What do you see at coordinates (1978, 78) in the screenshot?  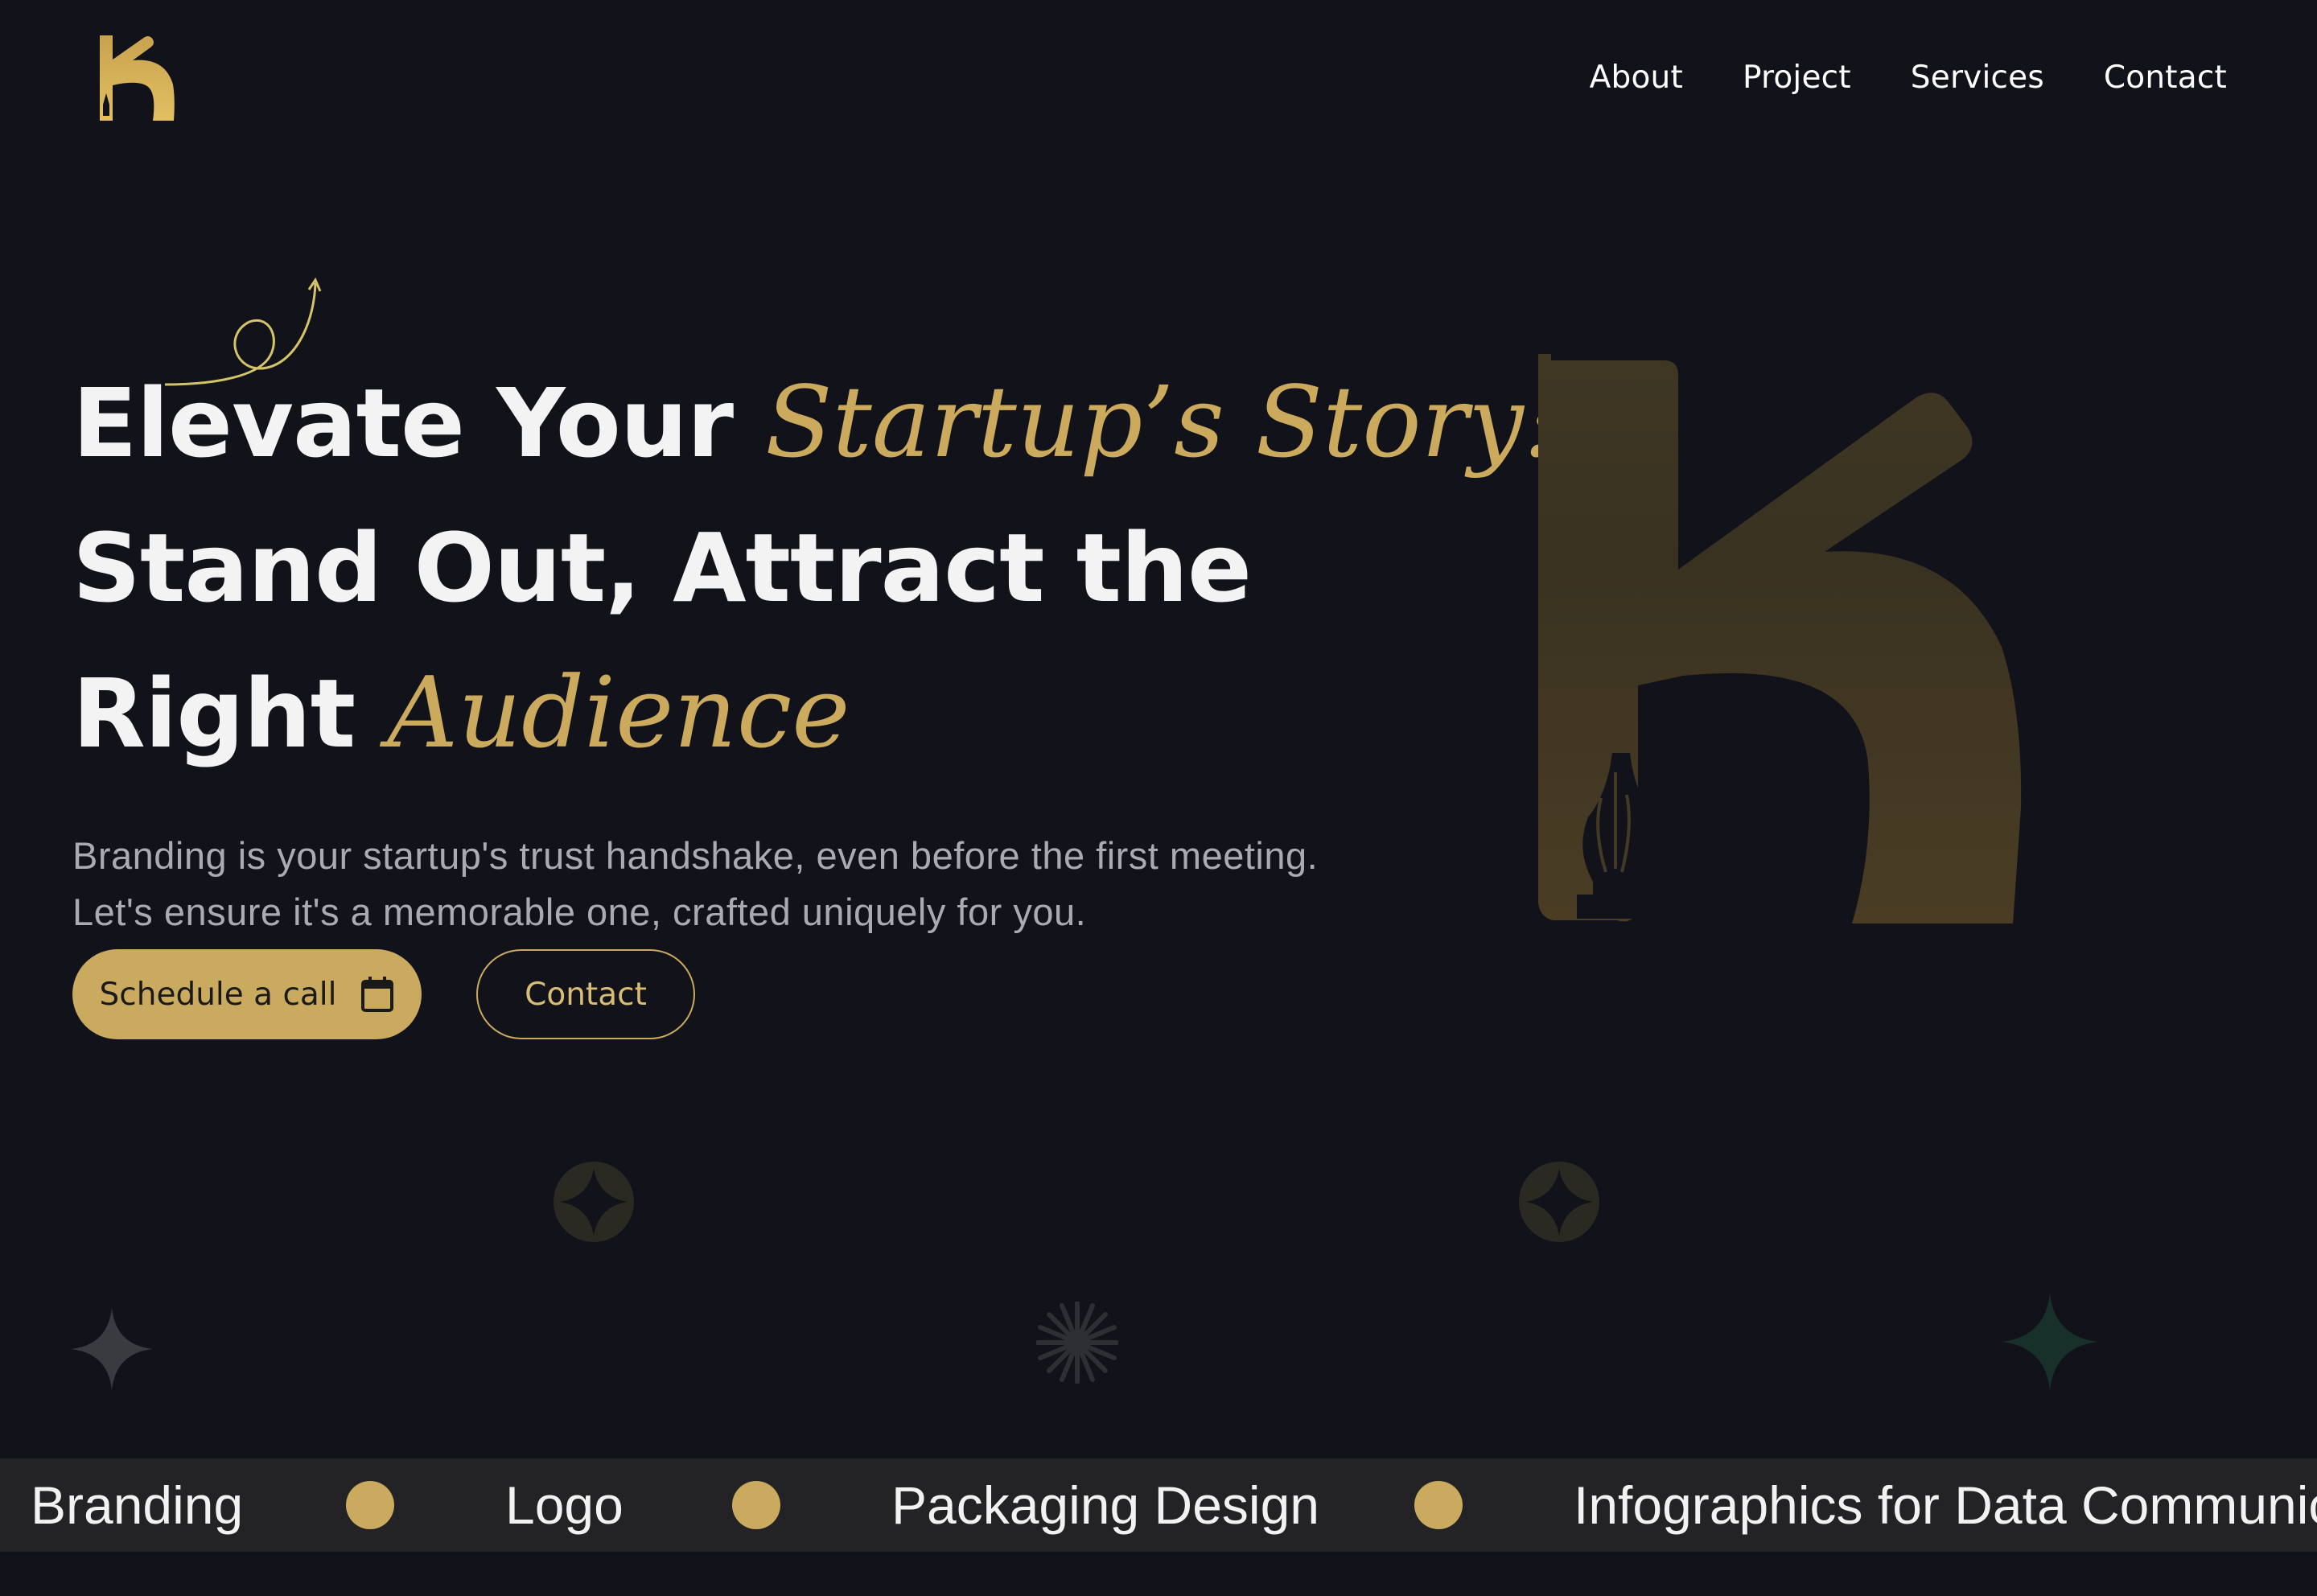 I see `nav-services-link: Services` at bounding box center [1978, 78].